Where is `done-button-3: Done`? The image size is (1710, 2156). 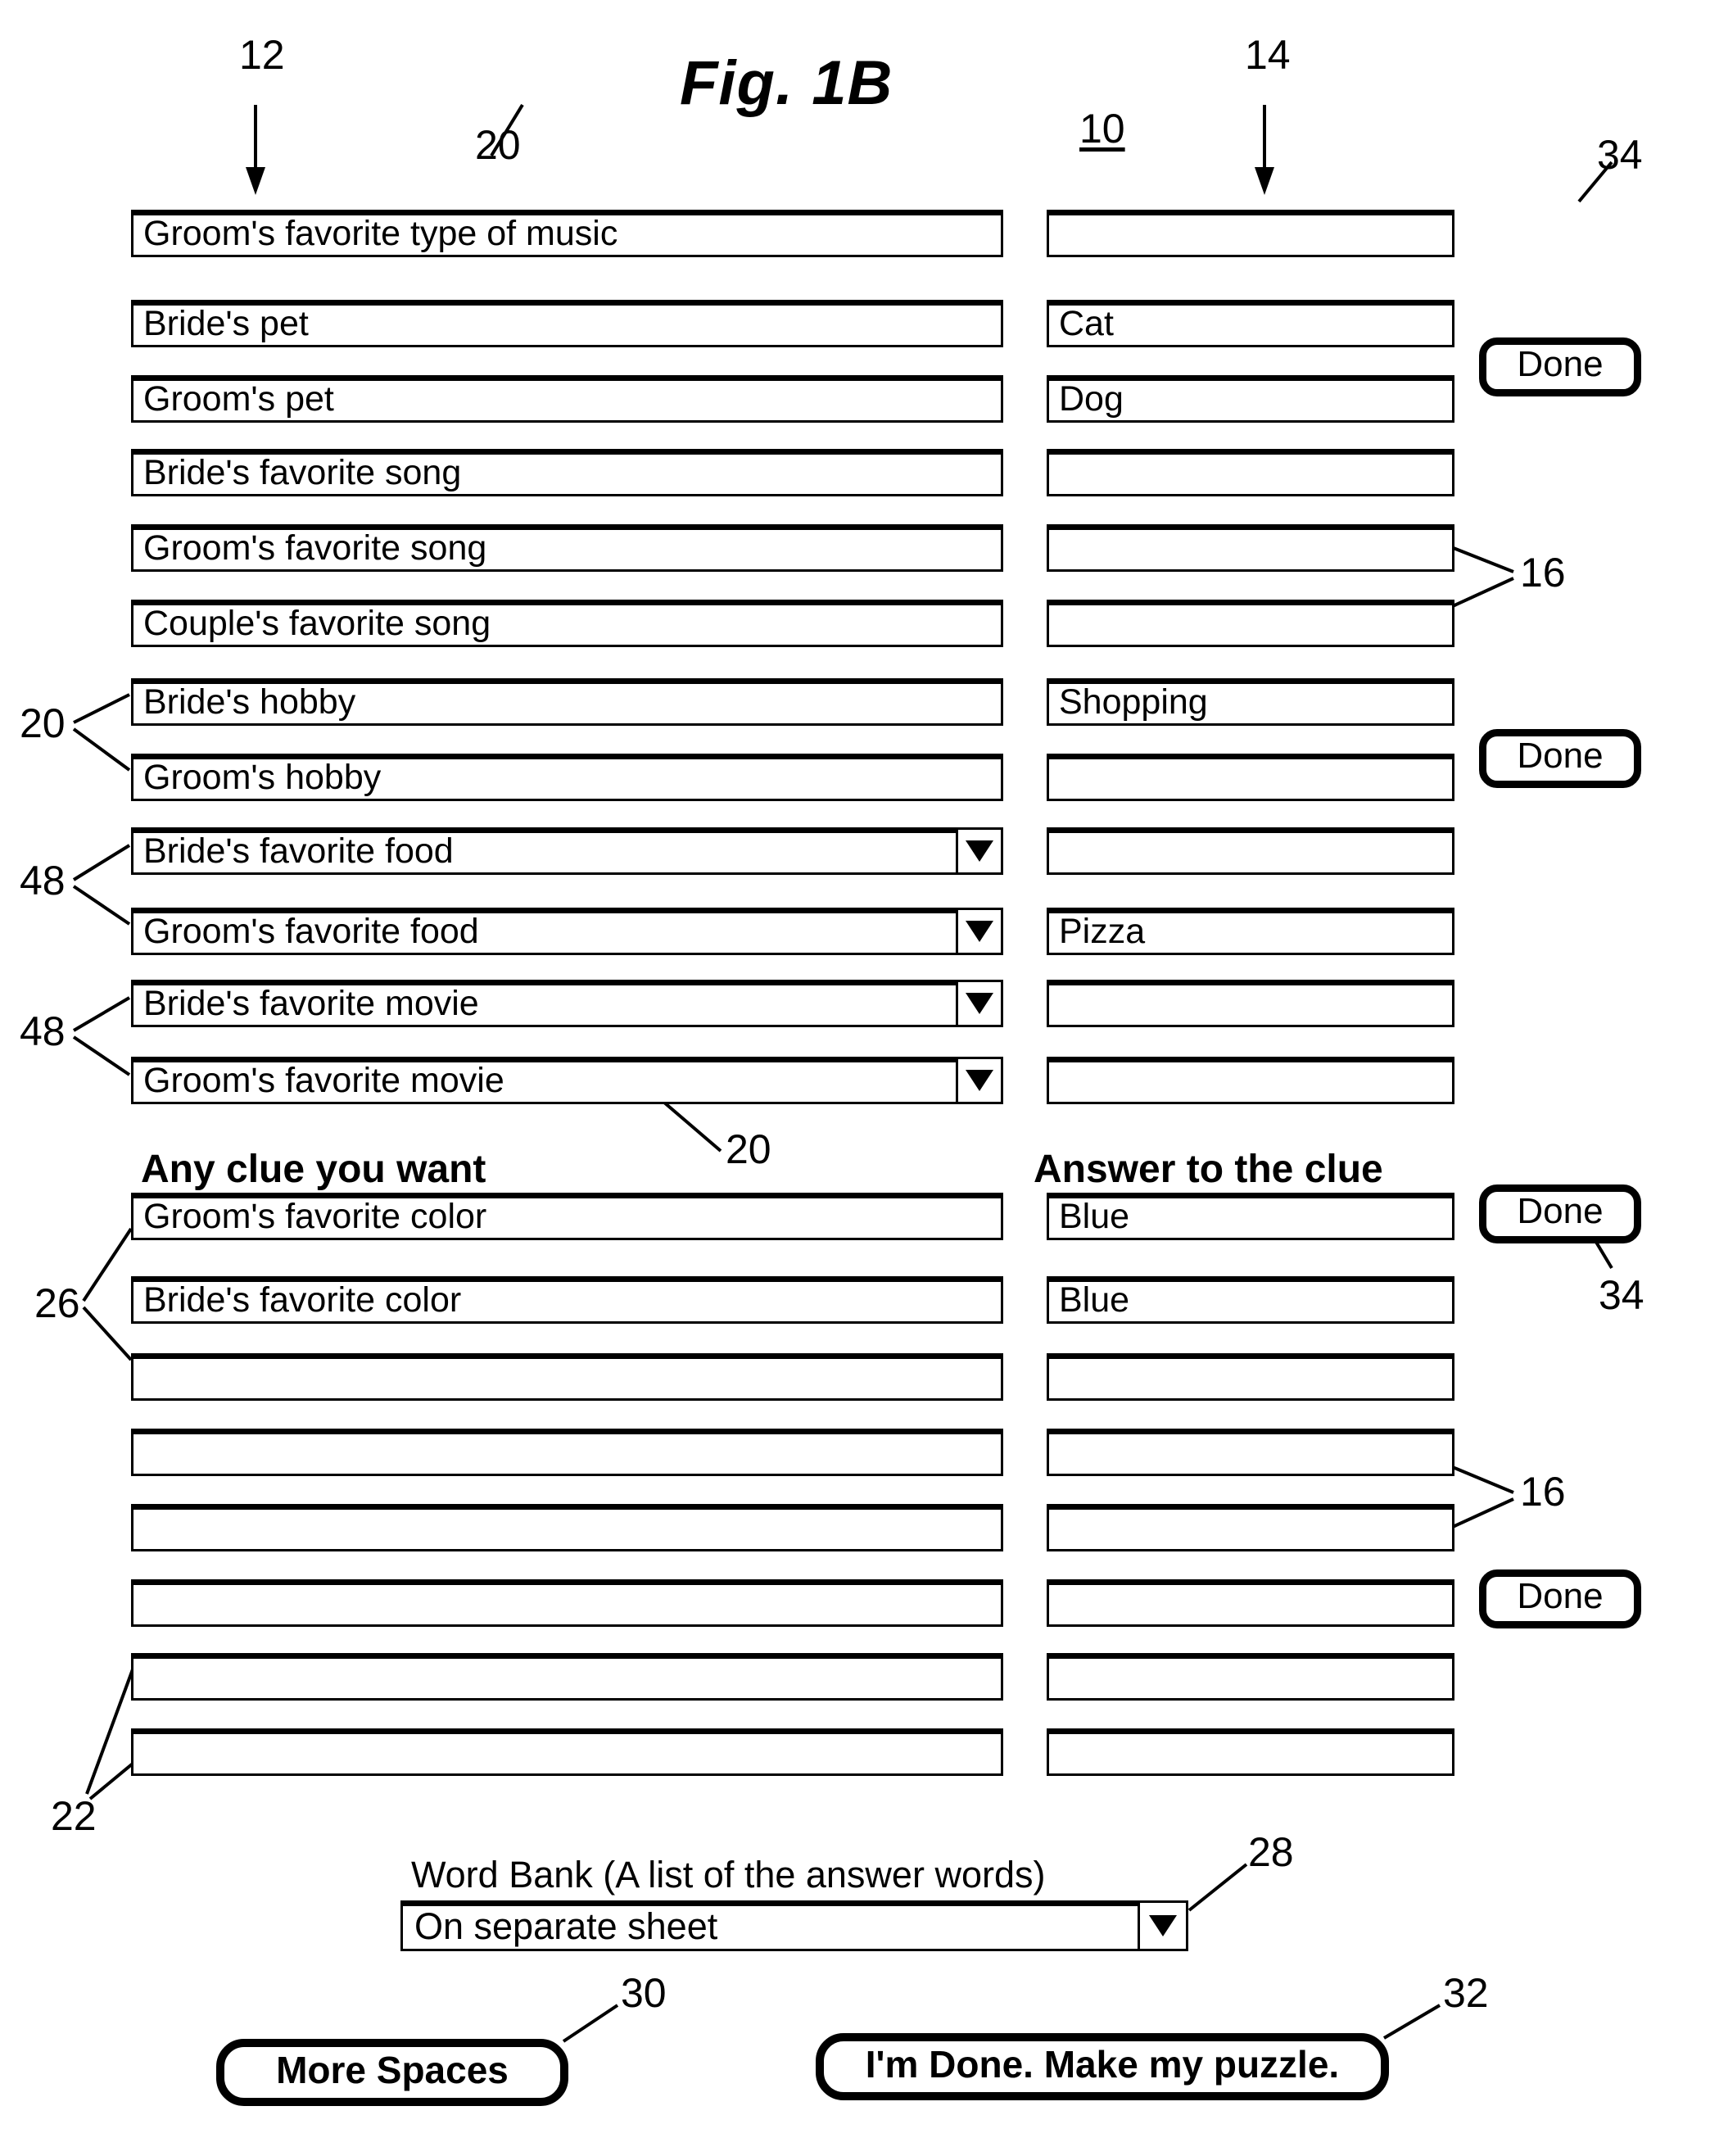 done-button-3: Done is located at coordinates (1560, 1213).